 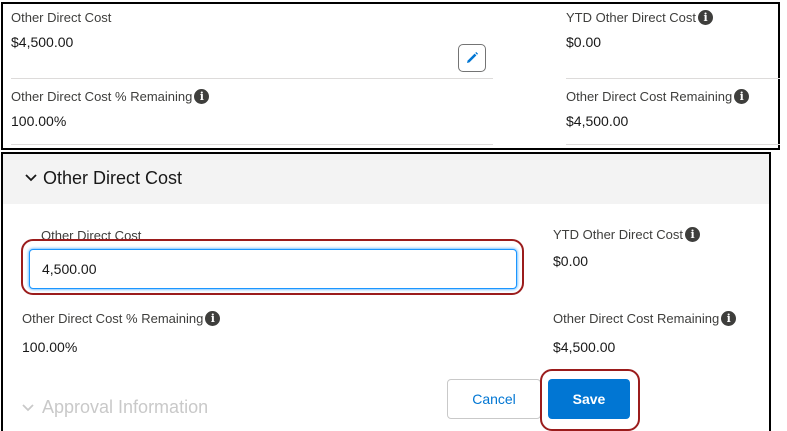 What do you see at coordinates (125, 407) in the screenshot?
I see `approval-information-title: Approval Information` at bounding box center [125, 407].